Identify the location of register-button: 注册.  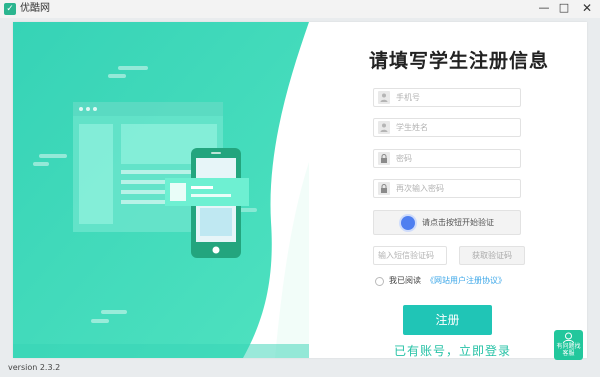
(447, 320).